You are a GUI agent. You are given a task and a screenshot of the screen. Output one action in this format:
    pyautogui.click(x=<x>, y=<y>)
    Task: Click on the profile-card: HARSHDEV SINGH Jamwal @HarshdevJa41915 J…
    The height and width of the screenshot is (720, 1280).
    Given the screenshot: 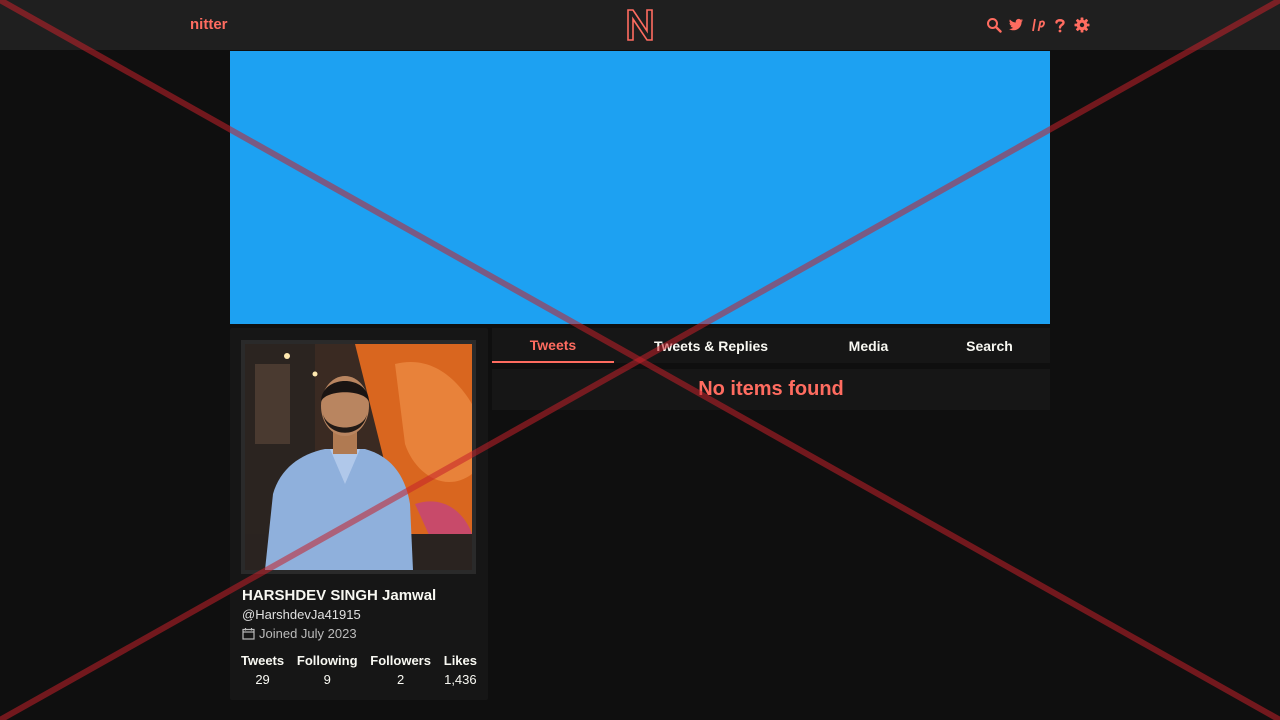 What is the action you would take?
    pyautogui.click(x=359, y=514)
    